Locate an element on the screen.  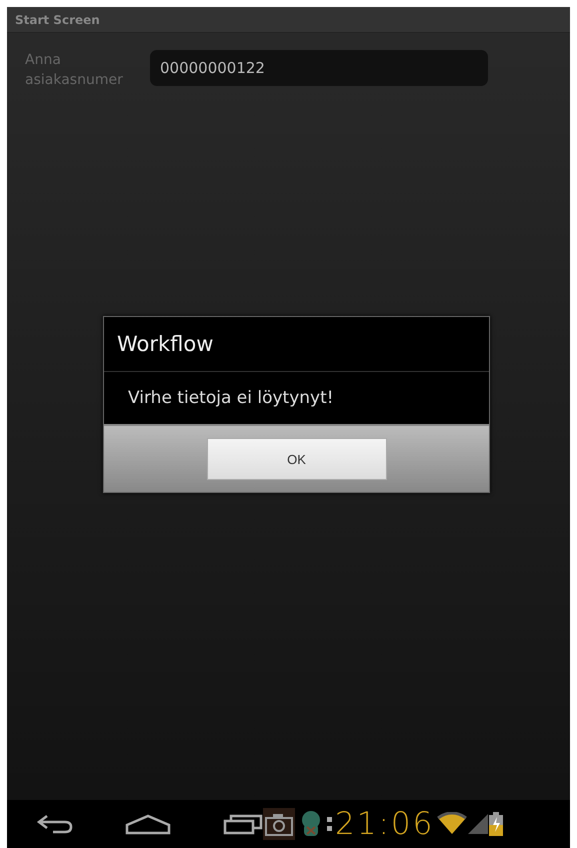
field-label: Anna asiakasnumer is located at coordinates (74, 70).